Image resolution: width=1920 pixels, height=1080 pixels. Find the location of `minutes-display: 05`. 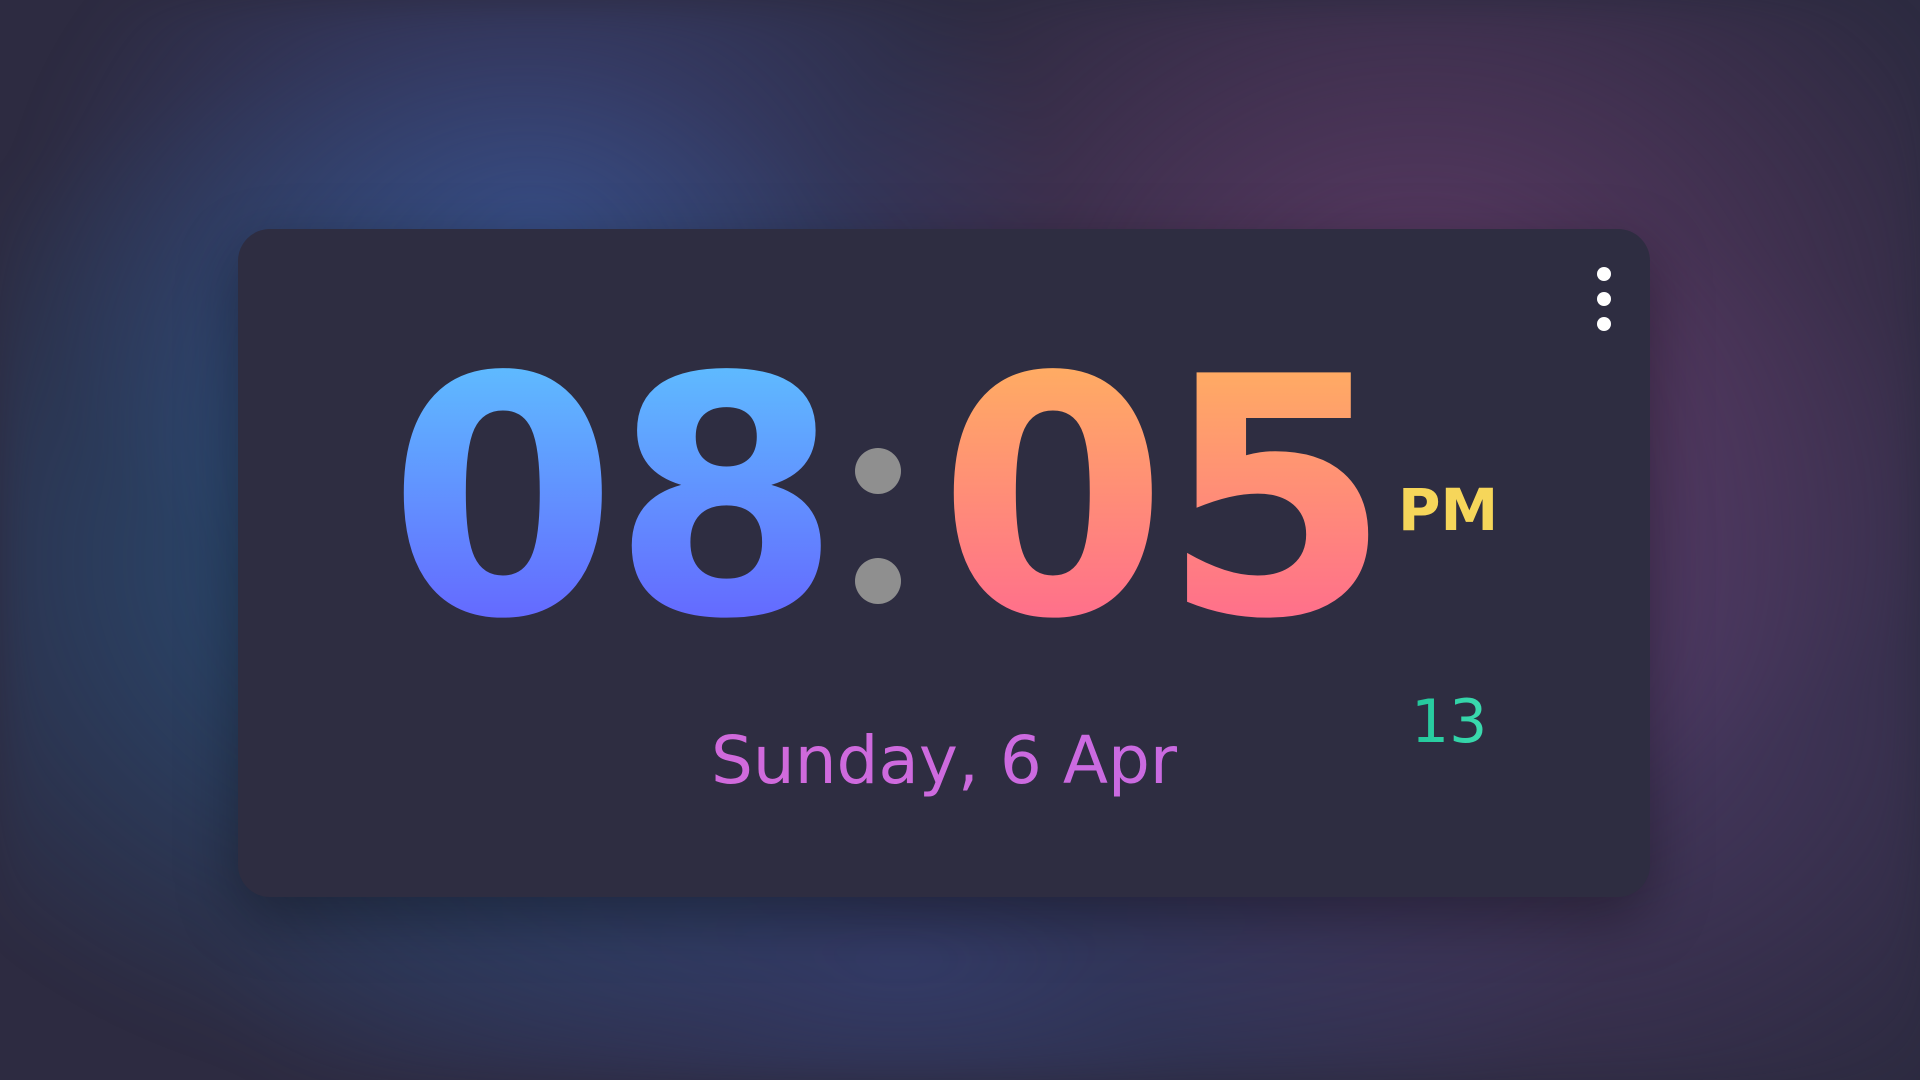

minutes-display: 05 is located at coordinates (1164, 499).